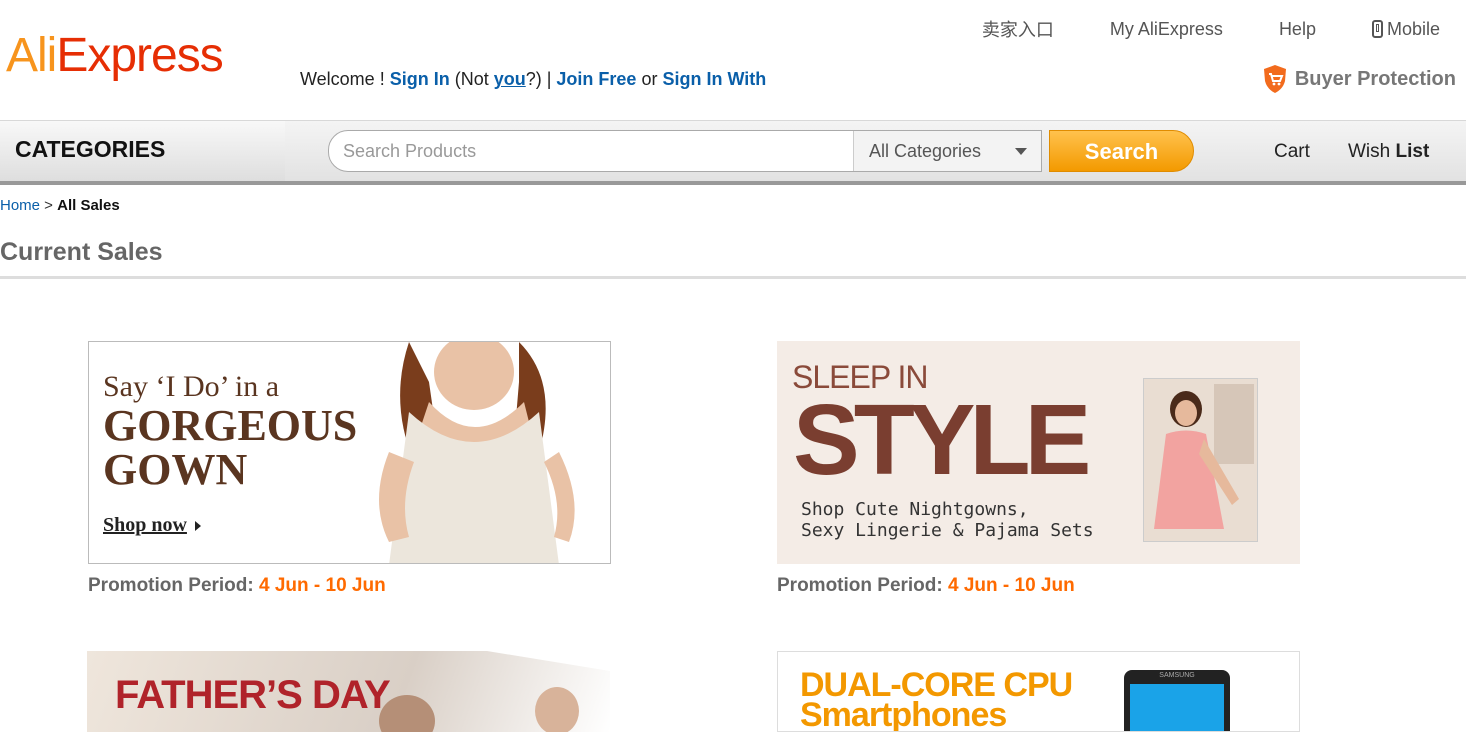  Describe the element at coordinates (1018, 29) in the screenshot. I see `seller-link: 卖家入口` at that location.